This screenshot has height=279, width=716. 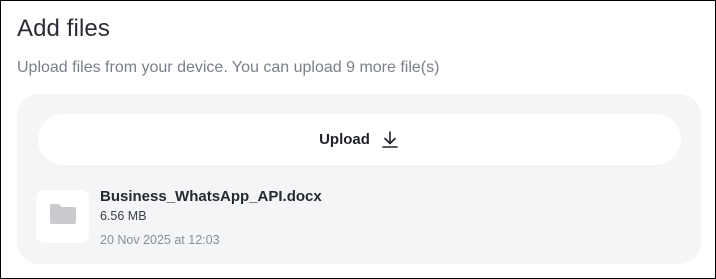 What do you see at coordinates (390, 140) in the screenshot?
I see `download-arrow-icon` at bounding box center [390, 140].